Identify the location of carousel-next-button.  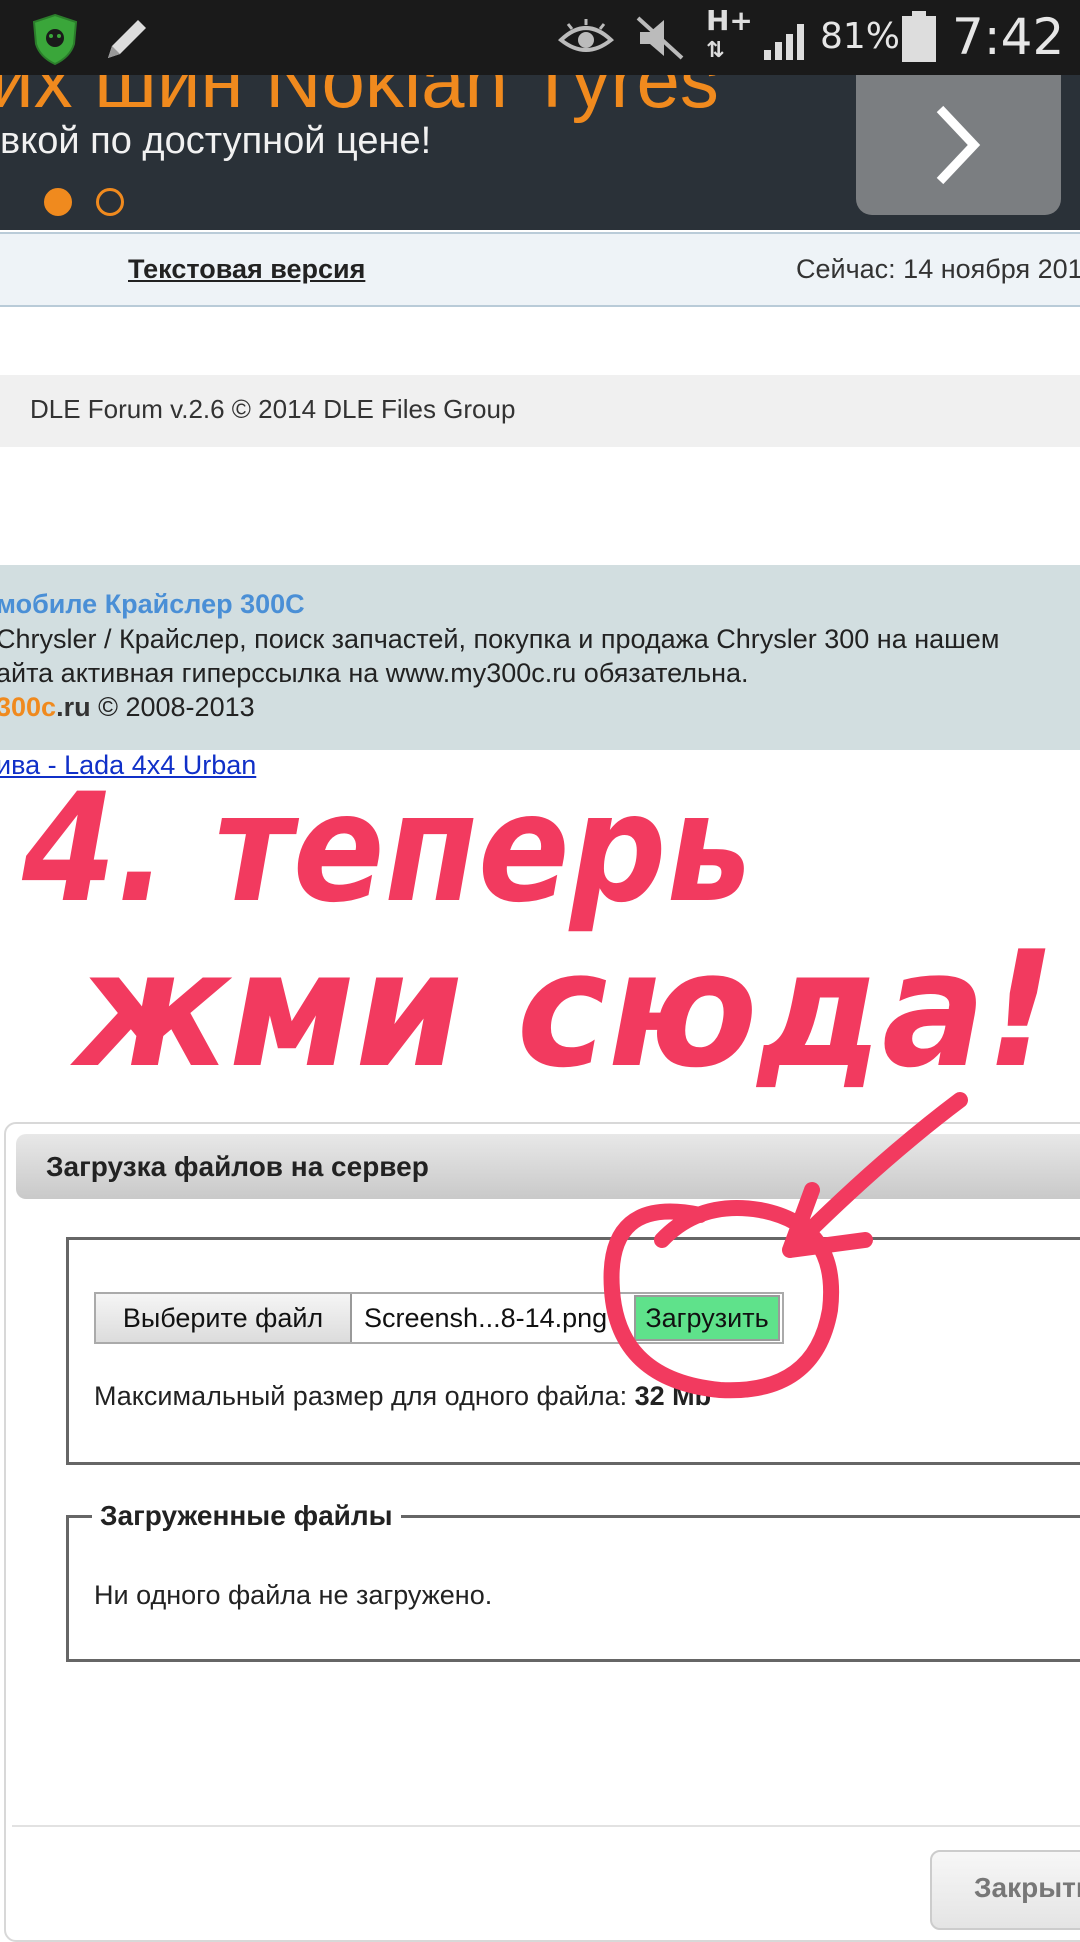
(958, 145).